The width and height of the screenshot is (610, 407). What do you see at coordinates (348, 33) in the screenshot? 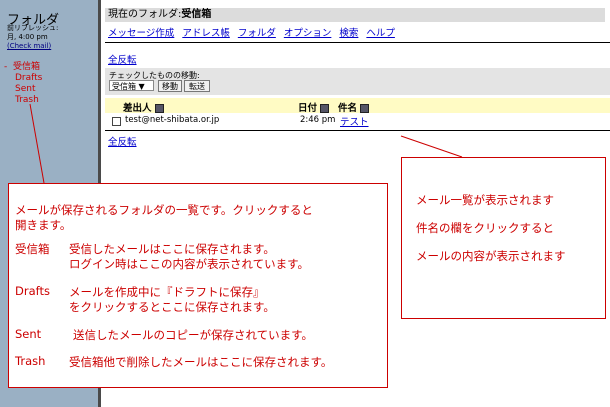
I see `menu-search: 検索` at bounding box center [348, 33].